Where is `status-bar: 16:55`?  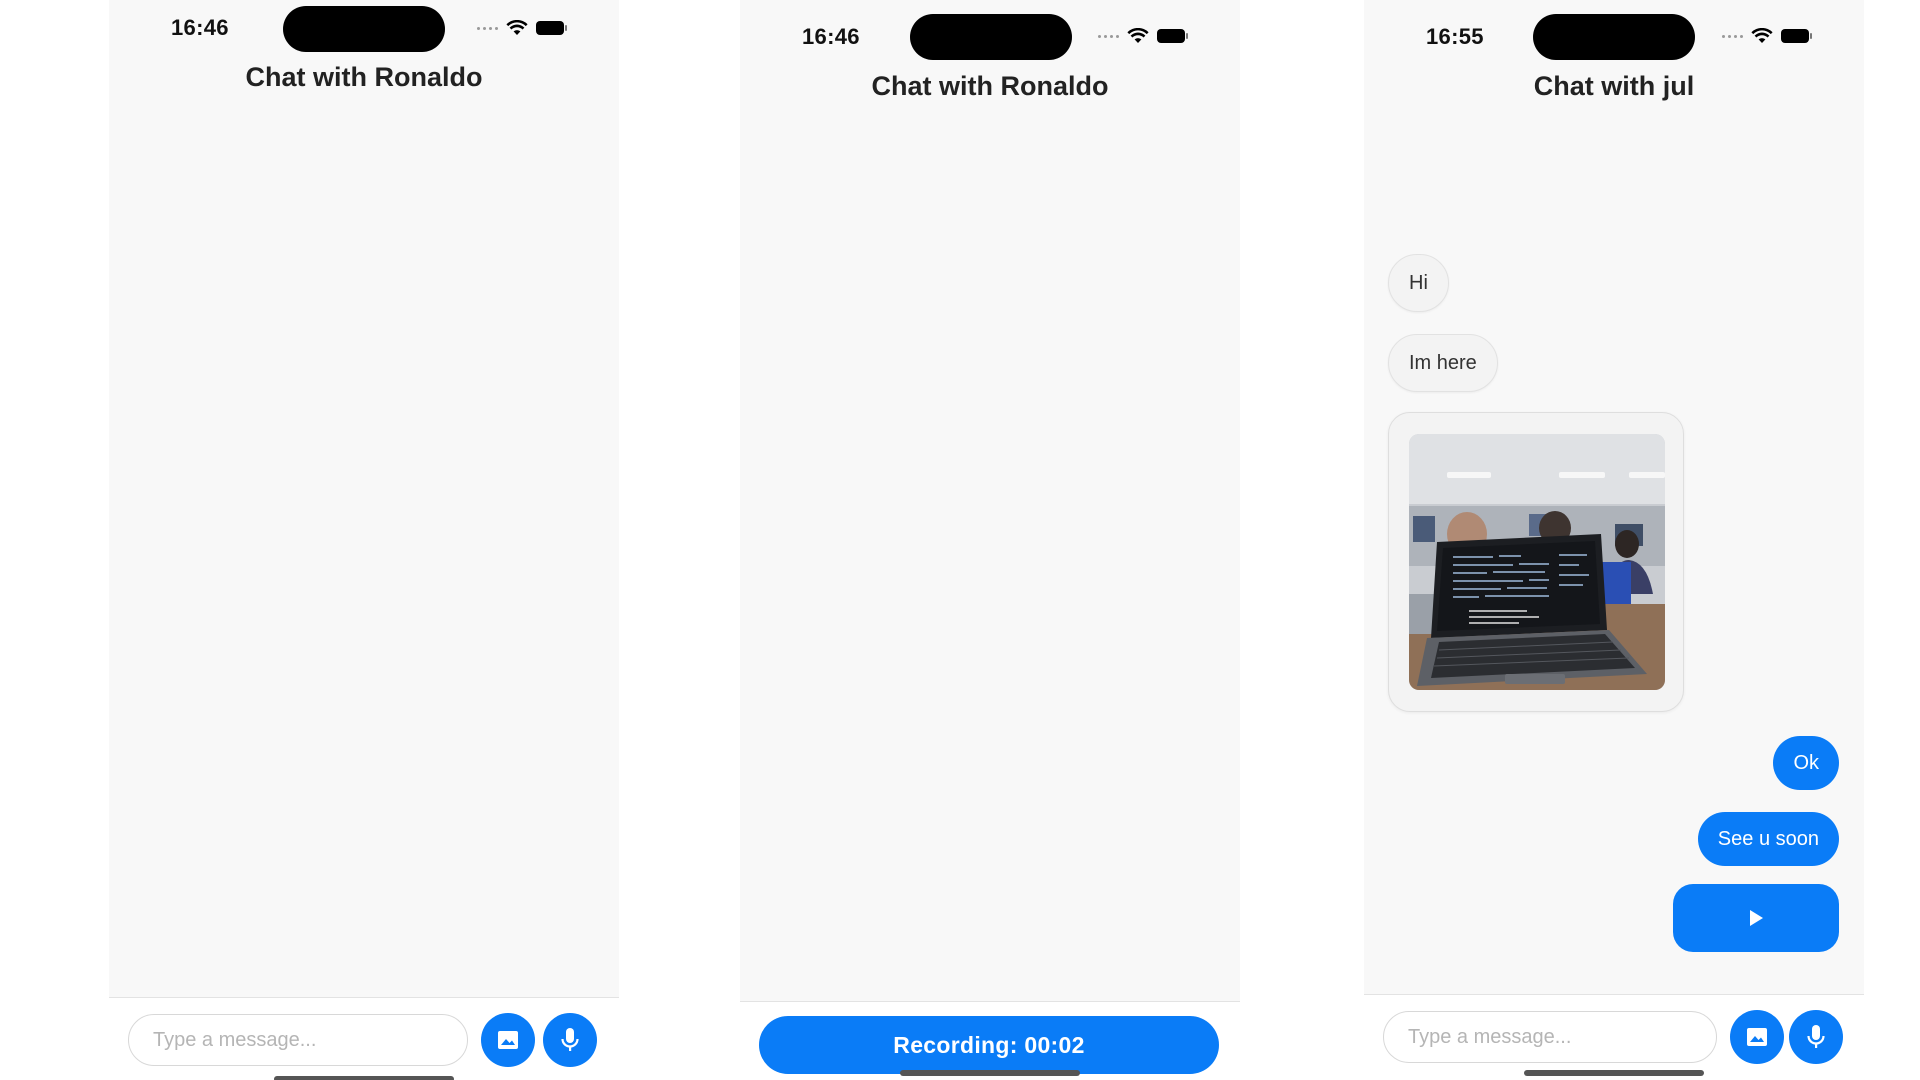
status-bar: 16:55 is located at coordinates (1614, 30).